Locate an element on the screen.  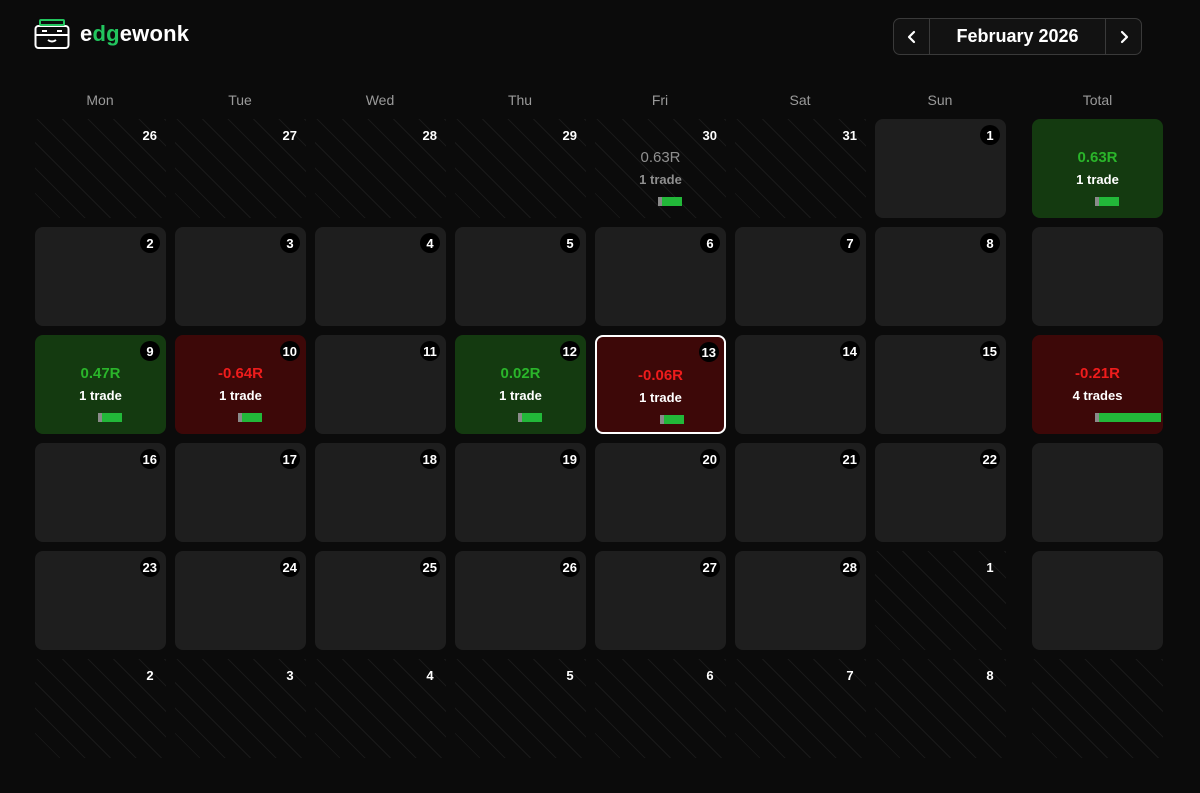
day-number: 7 is located at coordinates (850, 675).